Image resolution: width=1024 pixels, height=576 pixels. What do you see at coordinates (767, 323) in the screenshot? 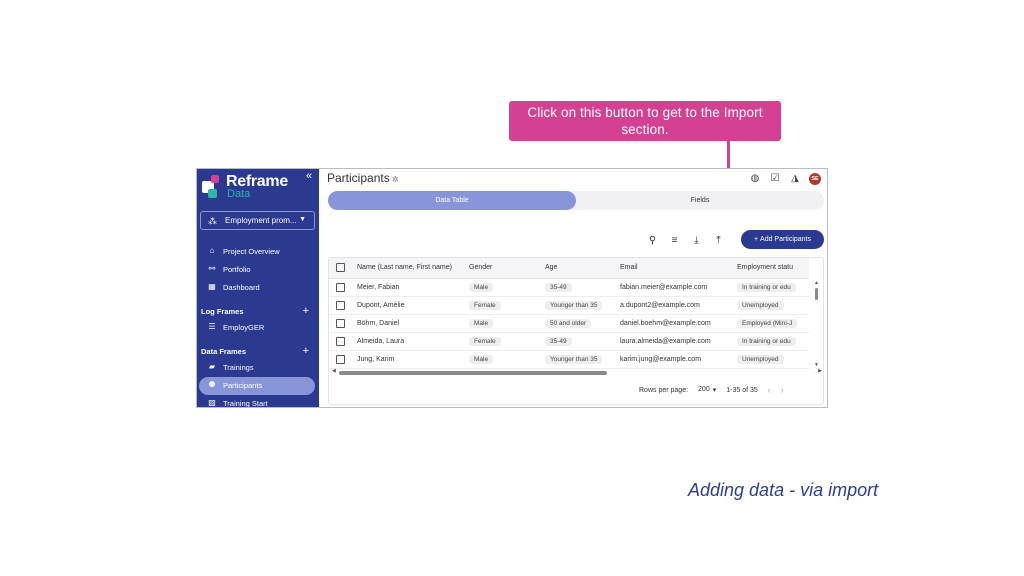
I see `employment-chip: Employed (Mini-J` at bounding box center [767, 323].